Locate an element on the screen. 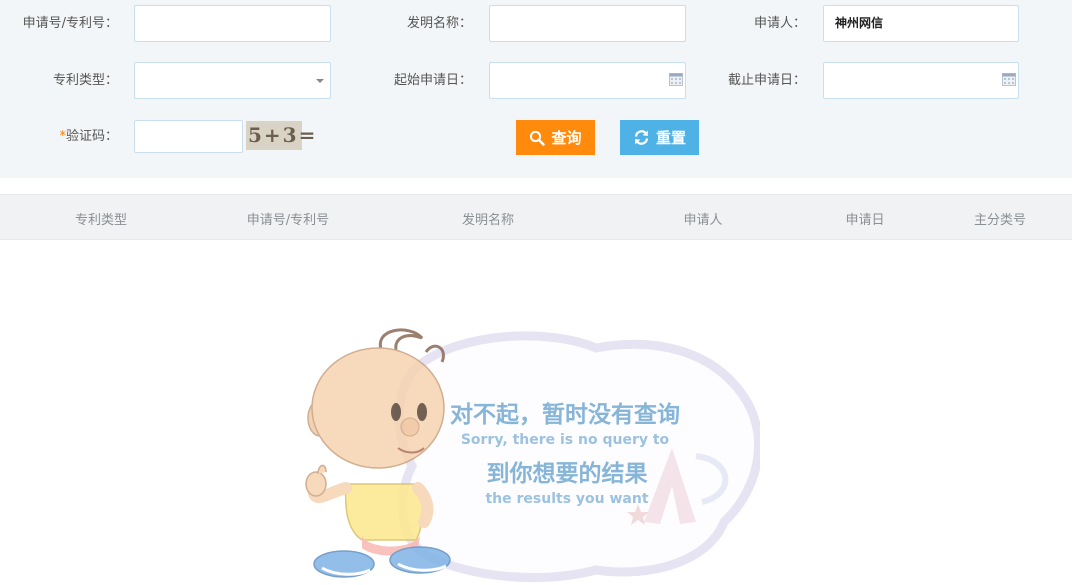 The image size is (1080, 585). column-header-main-class: 主分类号 is located at coordinates (1000, 218).